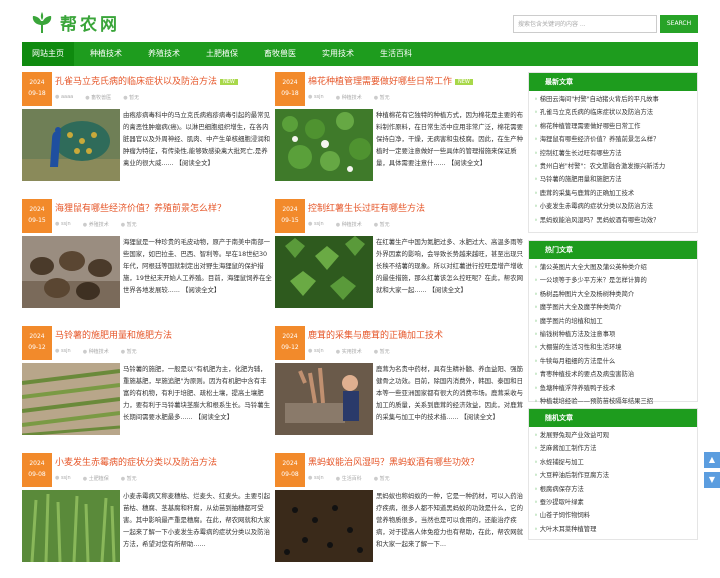 The height and width of the screenshot is (578, 720). I want to click on scroll-up-icon: ▲, so click(712, 460).